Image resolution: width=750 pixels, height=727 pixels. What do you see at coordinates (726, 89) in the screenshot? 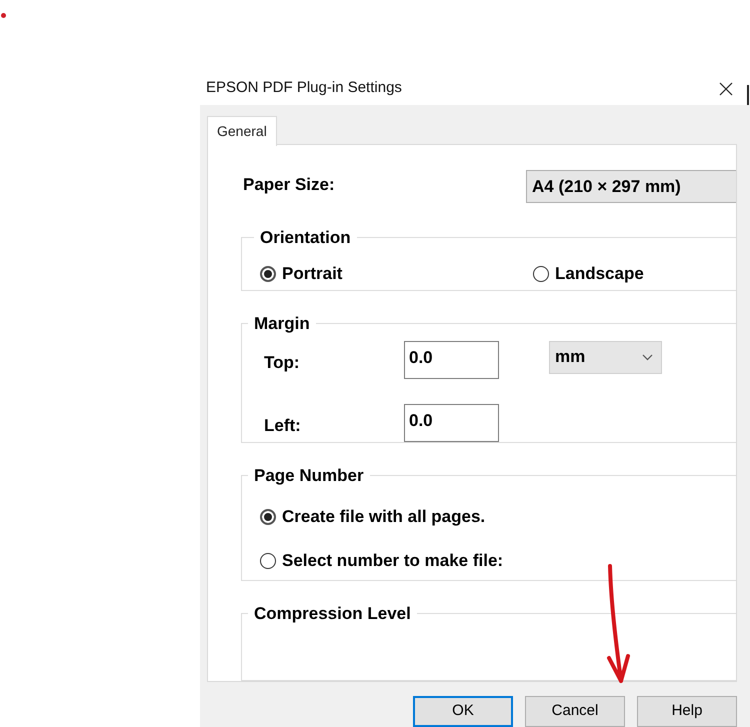
I see `close-icon` at bounding box center [726, 89].